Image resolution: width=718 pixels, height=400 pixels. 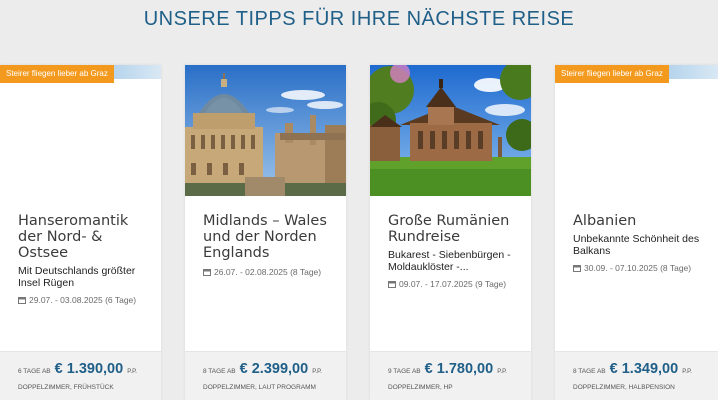 I want to click on trip-date: 29.07. - 03.08.2025 (6 Tage), so click(x=86, y=300).